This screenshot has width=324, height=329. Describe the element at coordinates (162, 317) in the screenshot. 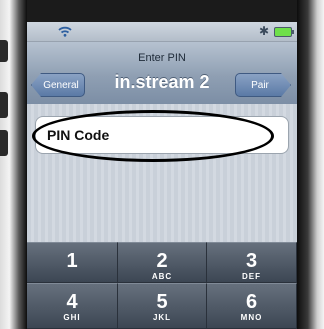

I see `key-letters: JKL` at that location.